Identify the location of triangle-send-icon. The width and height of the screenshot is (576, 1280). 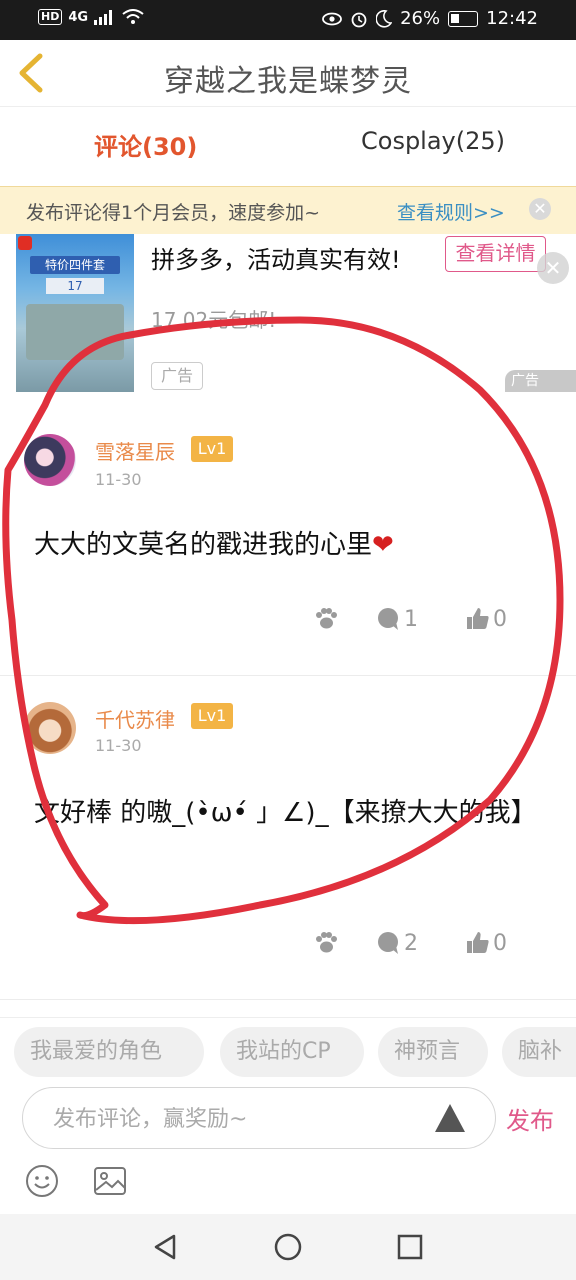
(450, 1118).